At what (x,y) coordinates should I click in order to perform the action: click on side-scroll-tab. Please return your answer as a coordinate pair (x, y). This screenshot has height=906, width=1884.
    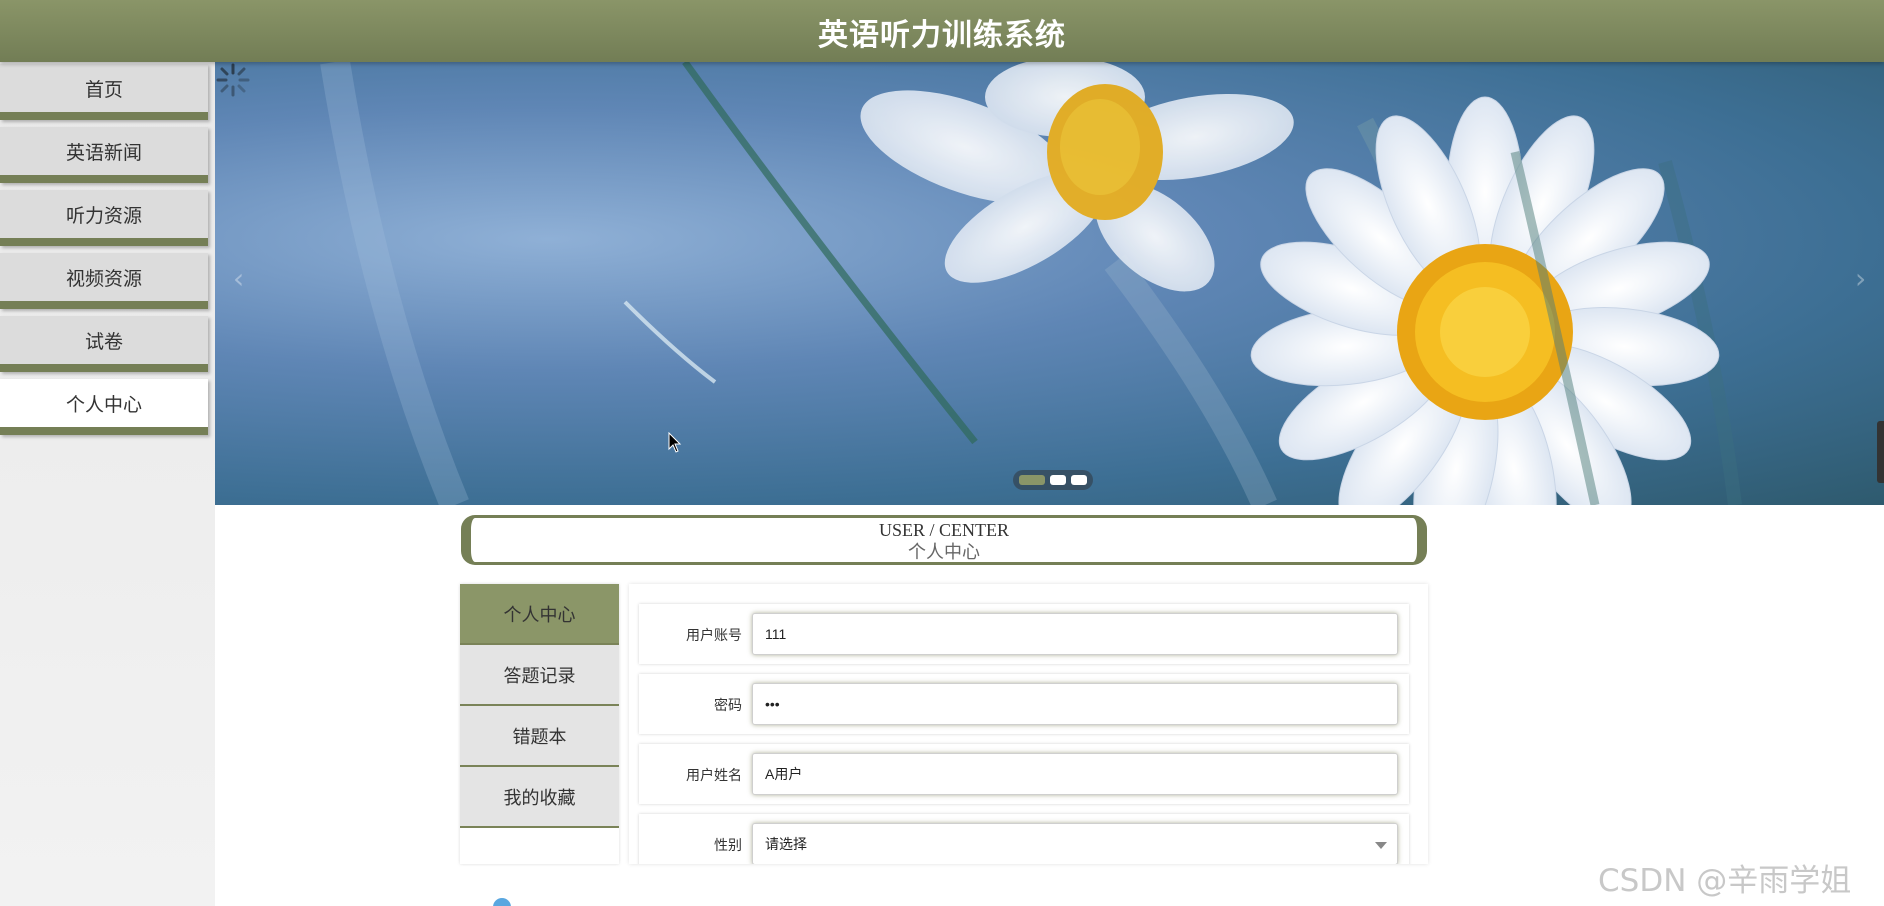
    Looking at the image, I should click on (1880, 452).